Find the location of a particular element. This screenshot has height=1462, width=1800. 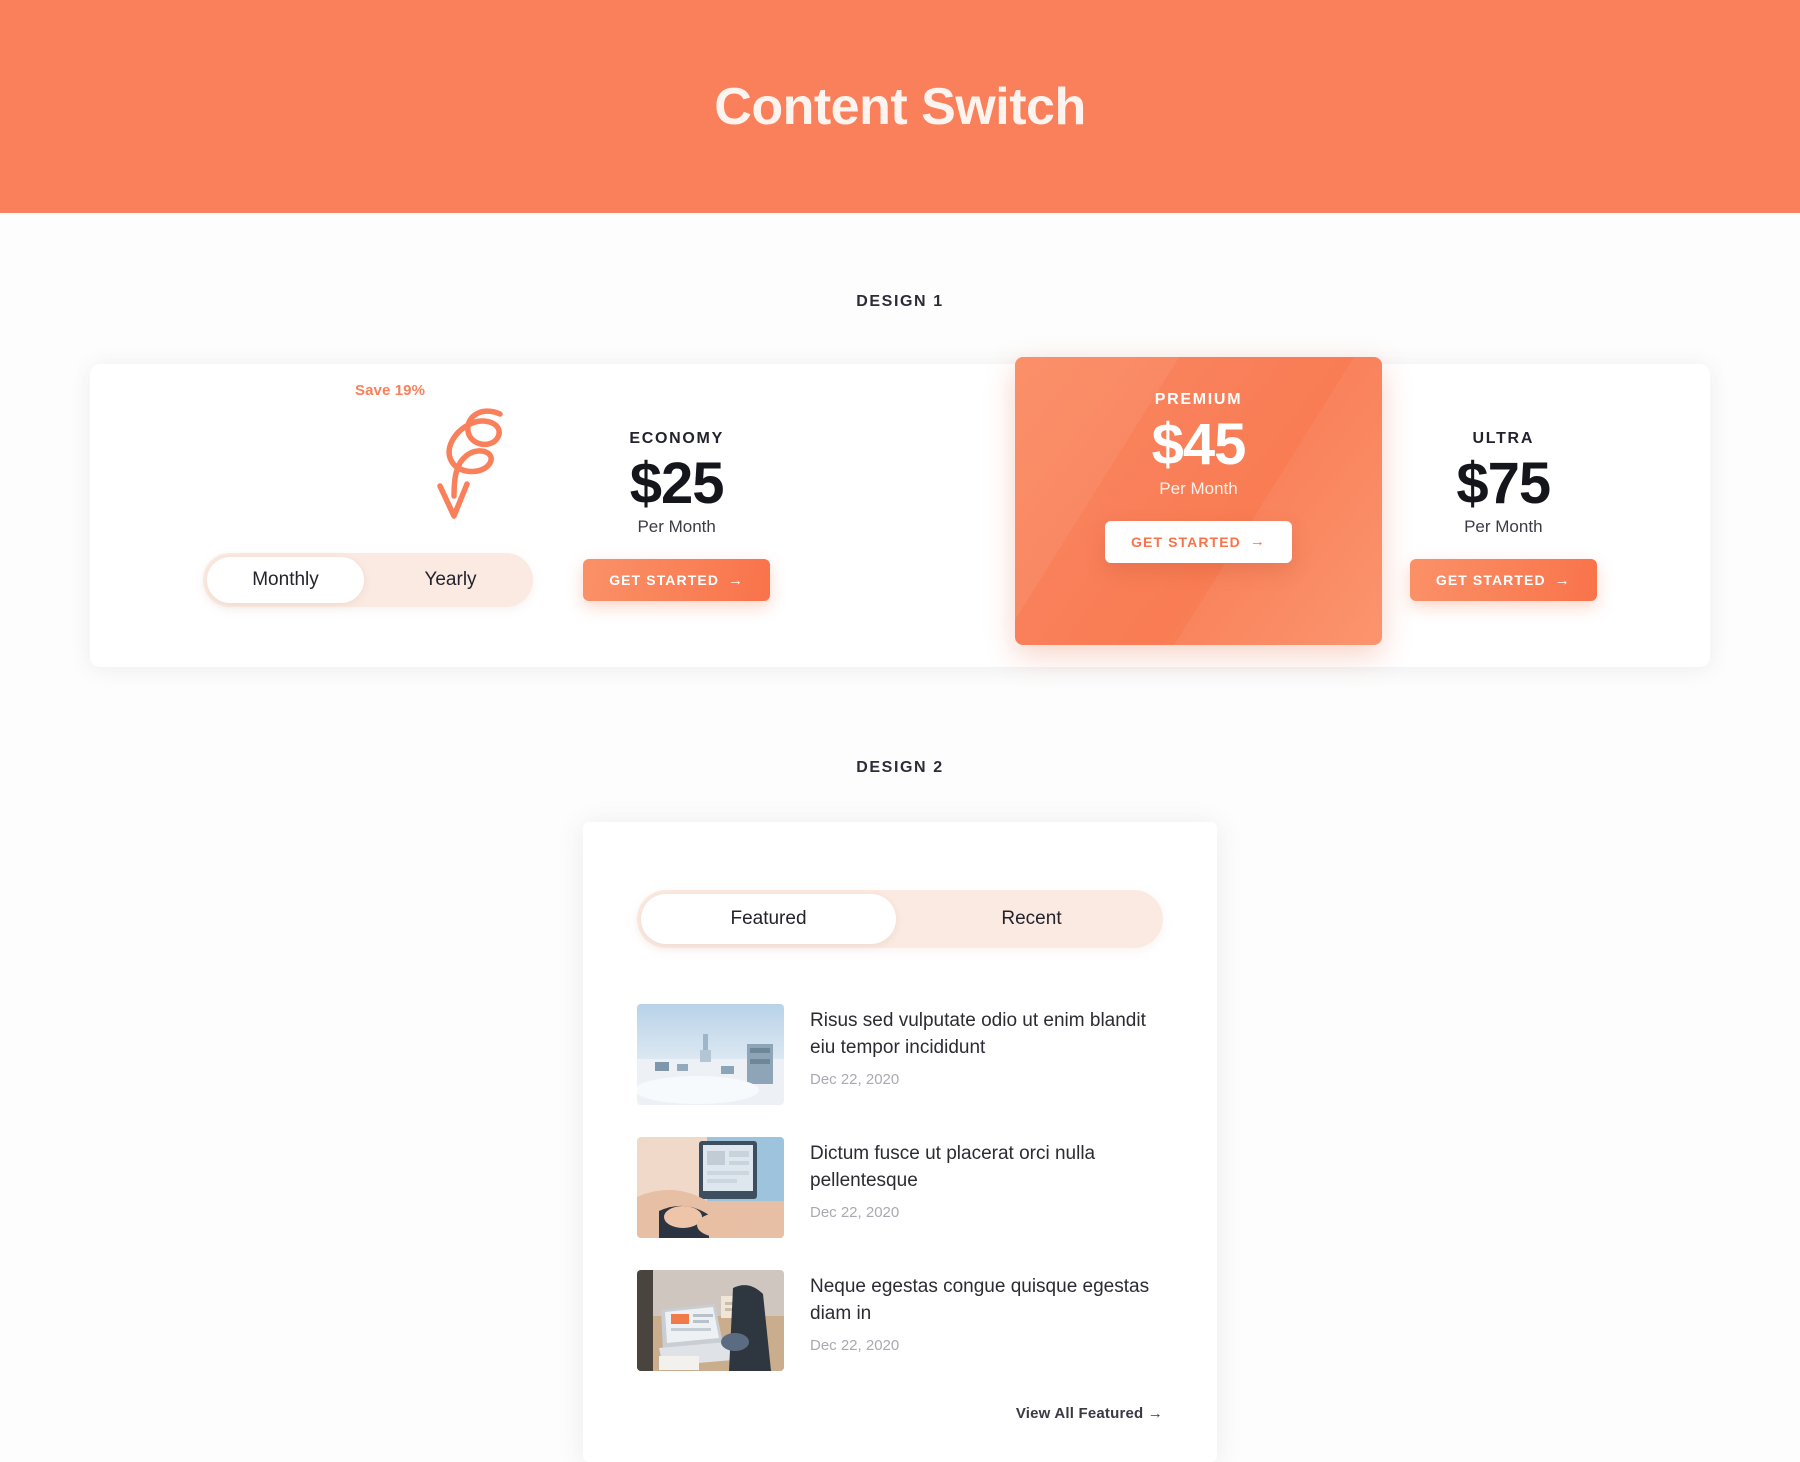

view-all-featured-link: View All Featured → is located at coordinates (900, 1413).